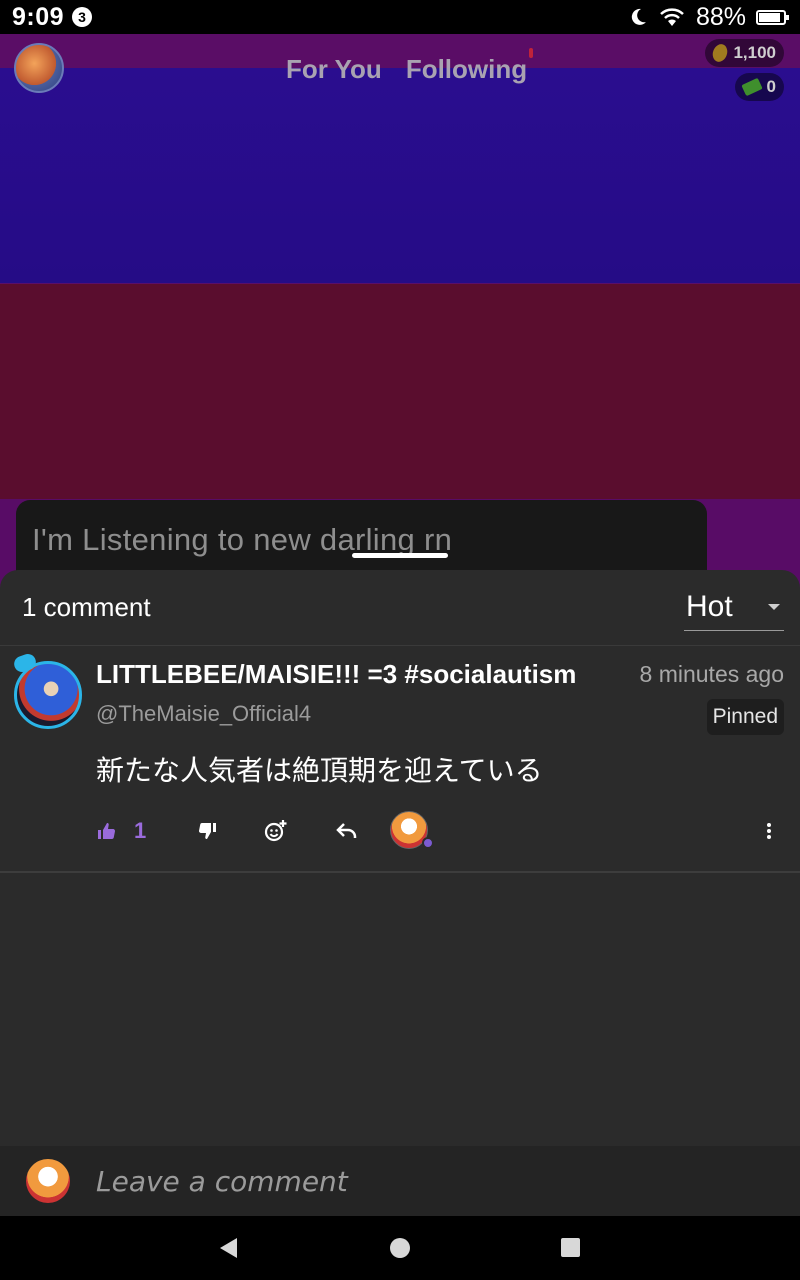  What do you see at coordinates (466, 69) in the screenshot?
I see `tab-following: Following` at bounding box center [466, 69].